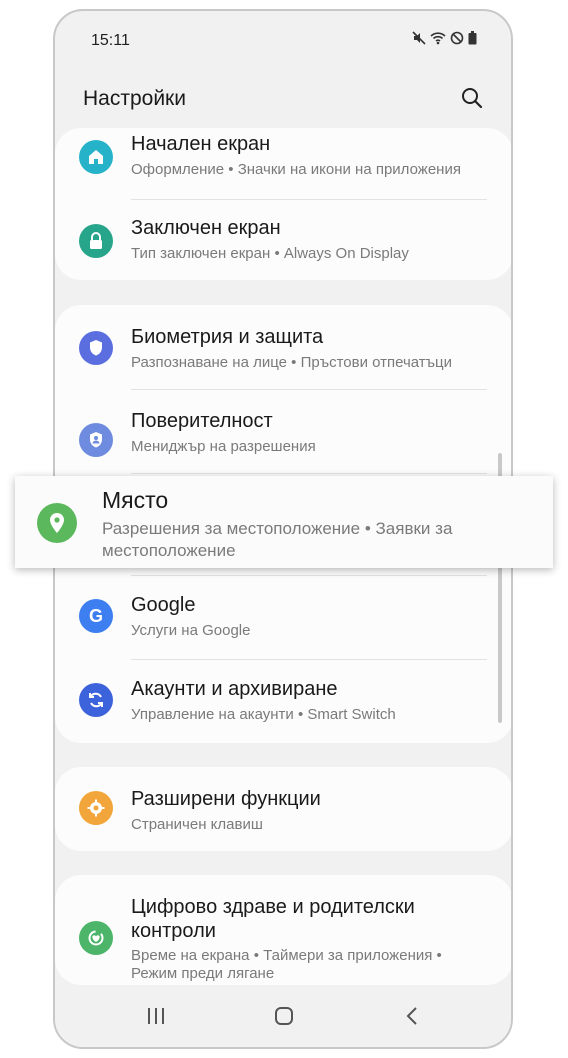 The height and width of the screenshot is (1058, 568). What do you see at coordinates (438, 38) in the screenshot?
I see `wifi-icon` at bounding box center [438, 38].